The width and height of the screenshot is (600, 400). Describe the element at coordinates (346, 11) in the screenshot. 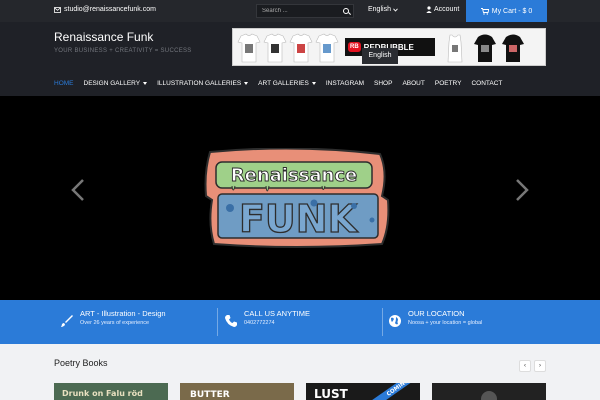

I see `search-icon` at that location.